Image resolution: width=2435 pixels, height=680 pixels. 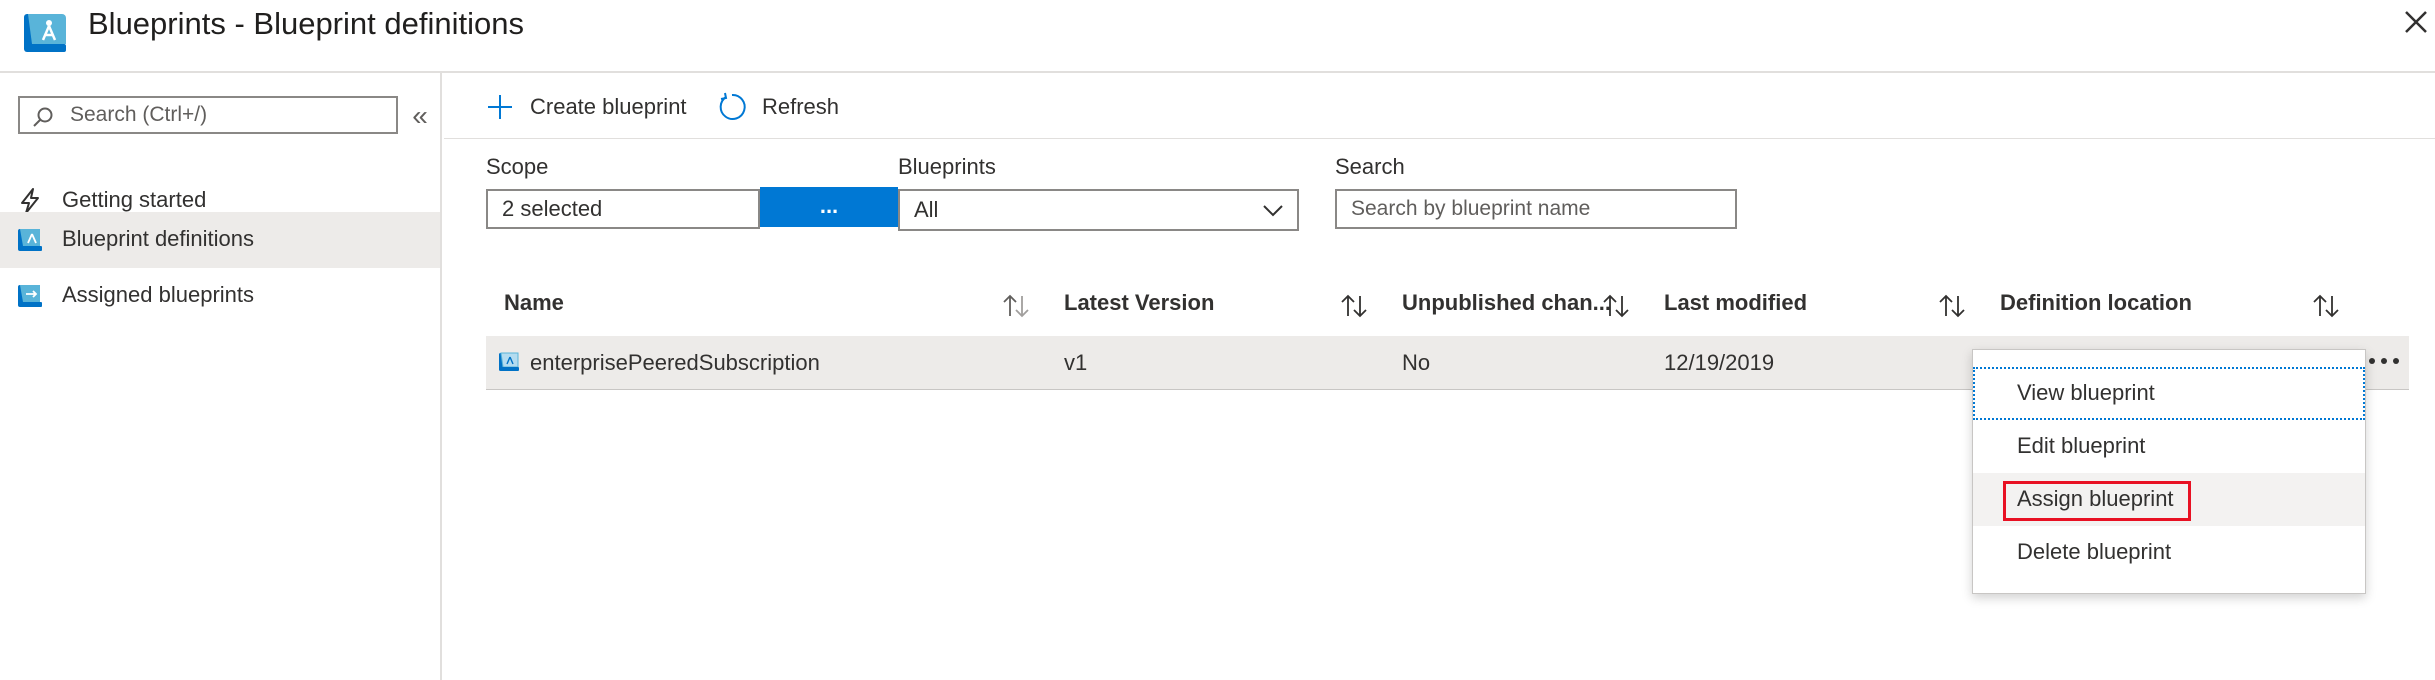 What do you see at coordinates (2169, 393) in the screenshot?
I see `menu-item-view-blueprint: View blueprint` at bounding box center [2169, 393].